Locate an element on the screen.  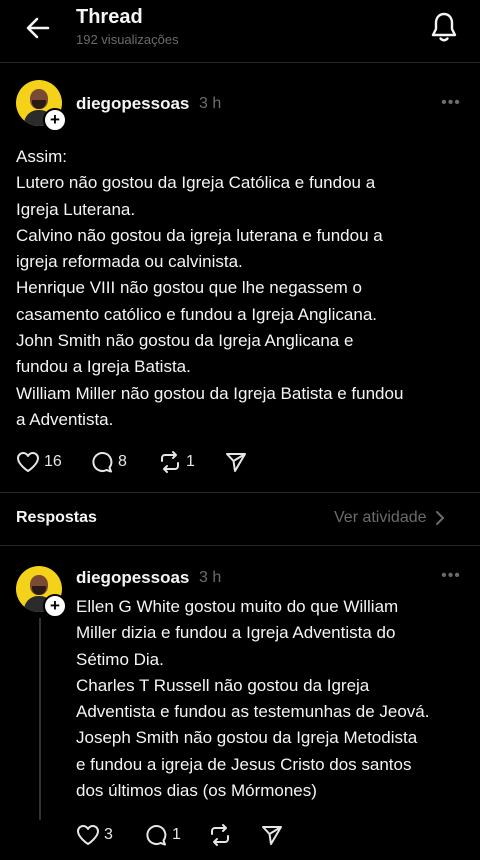
reply-username: diegopessoas is located at coordinates (132, 578).